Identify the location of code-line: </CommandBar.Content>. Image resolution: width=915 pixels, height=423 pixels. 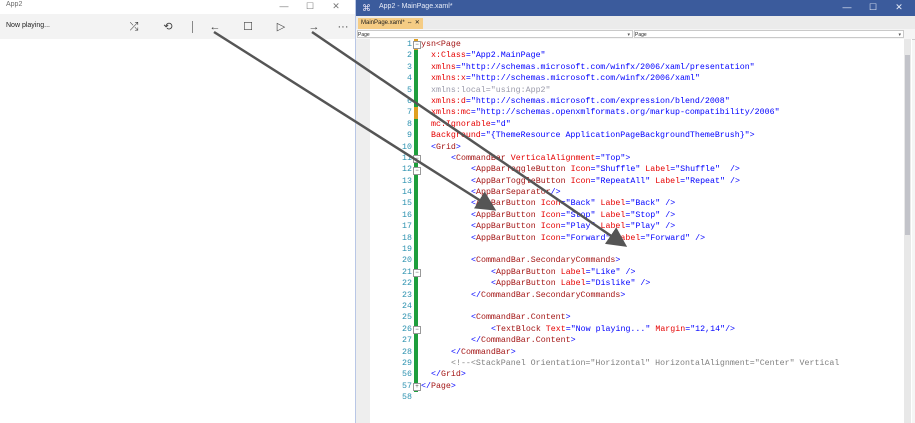
(666, 340).